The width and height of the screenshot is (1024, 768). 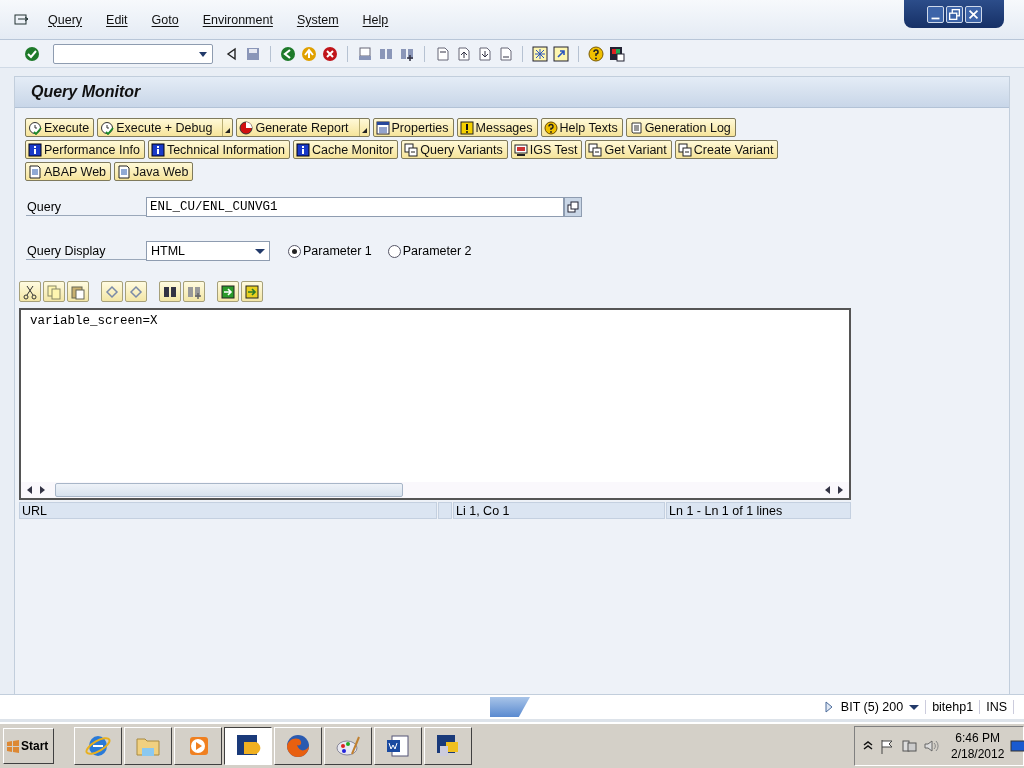 I want to click on undo-icon, so click(x=112, y=291).